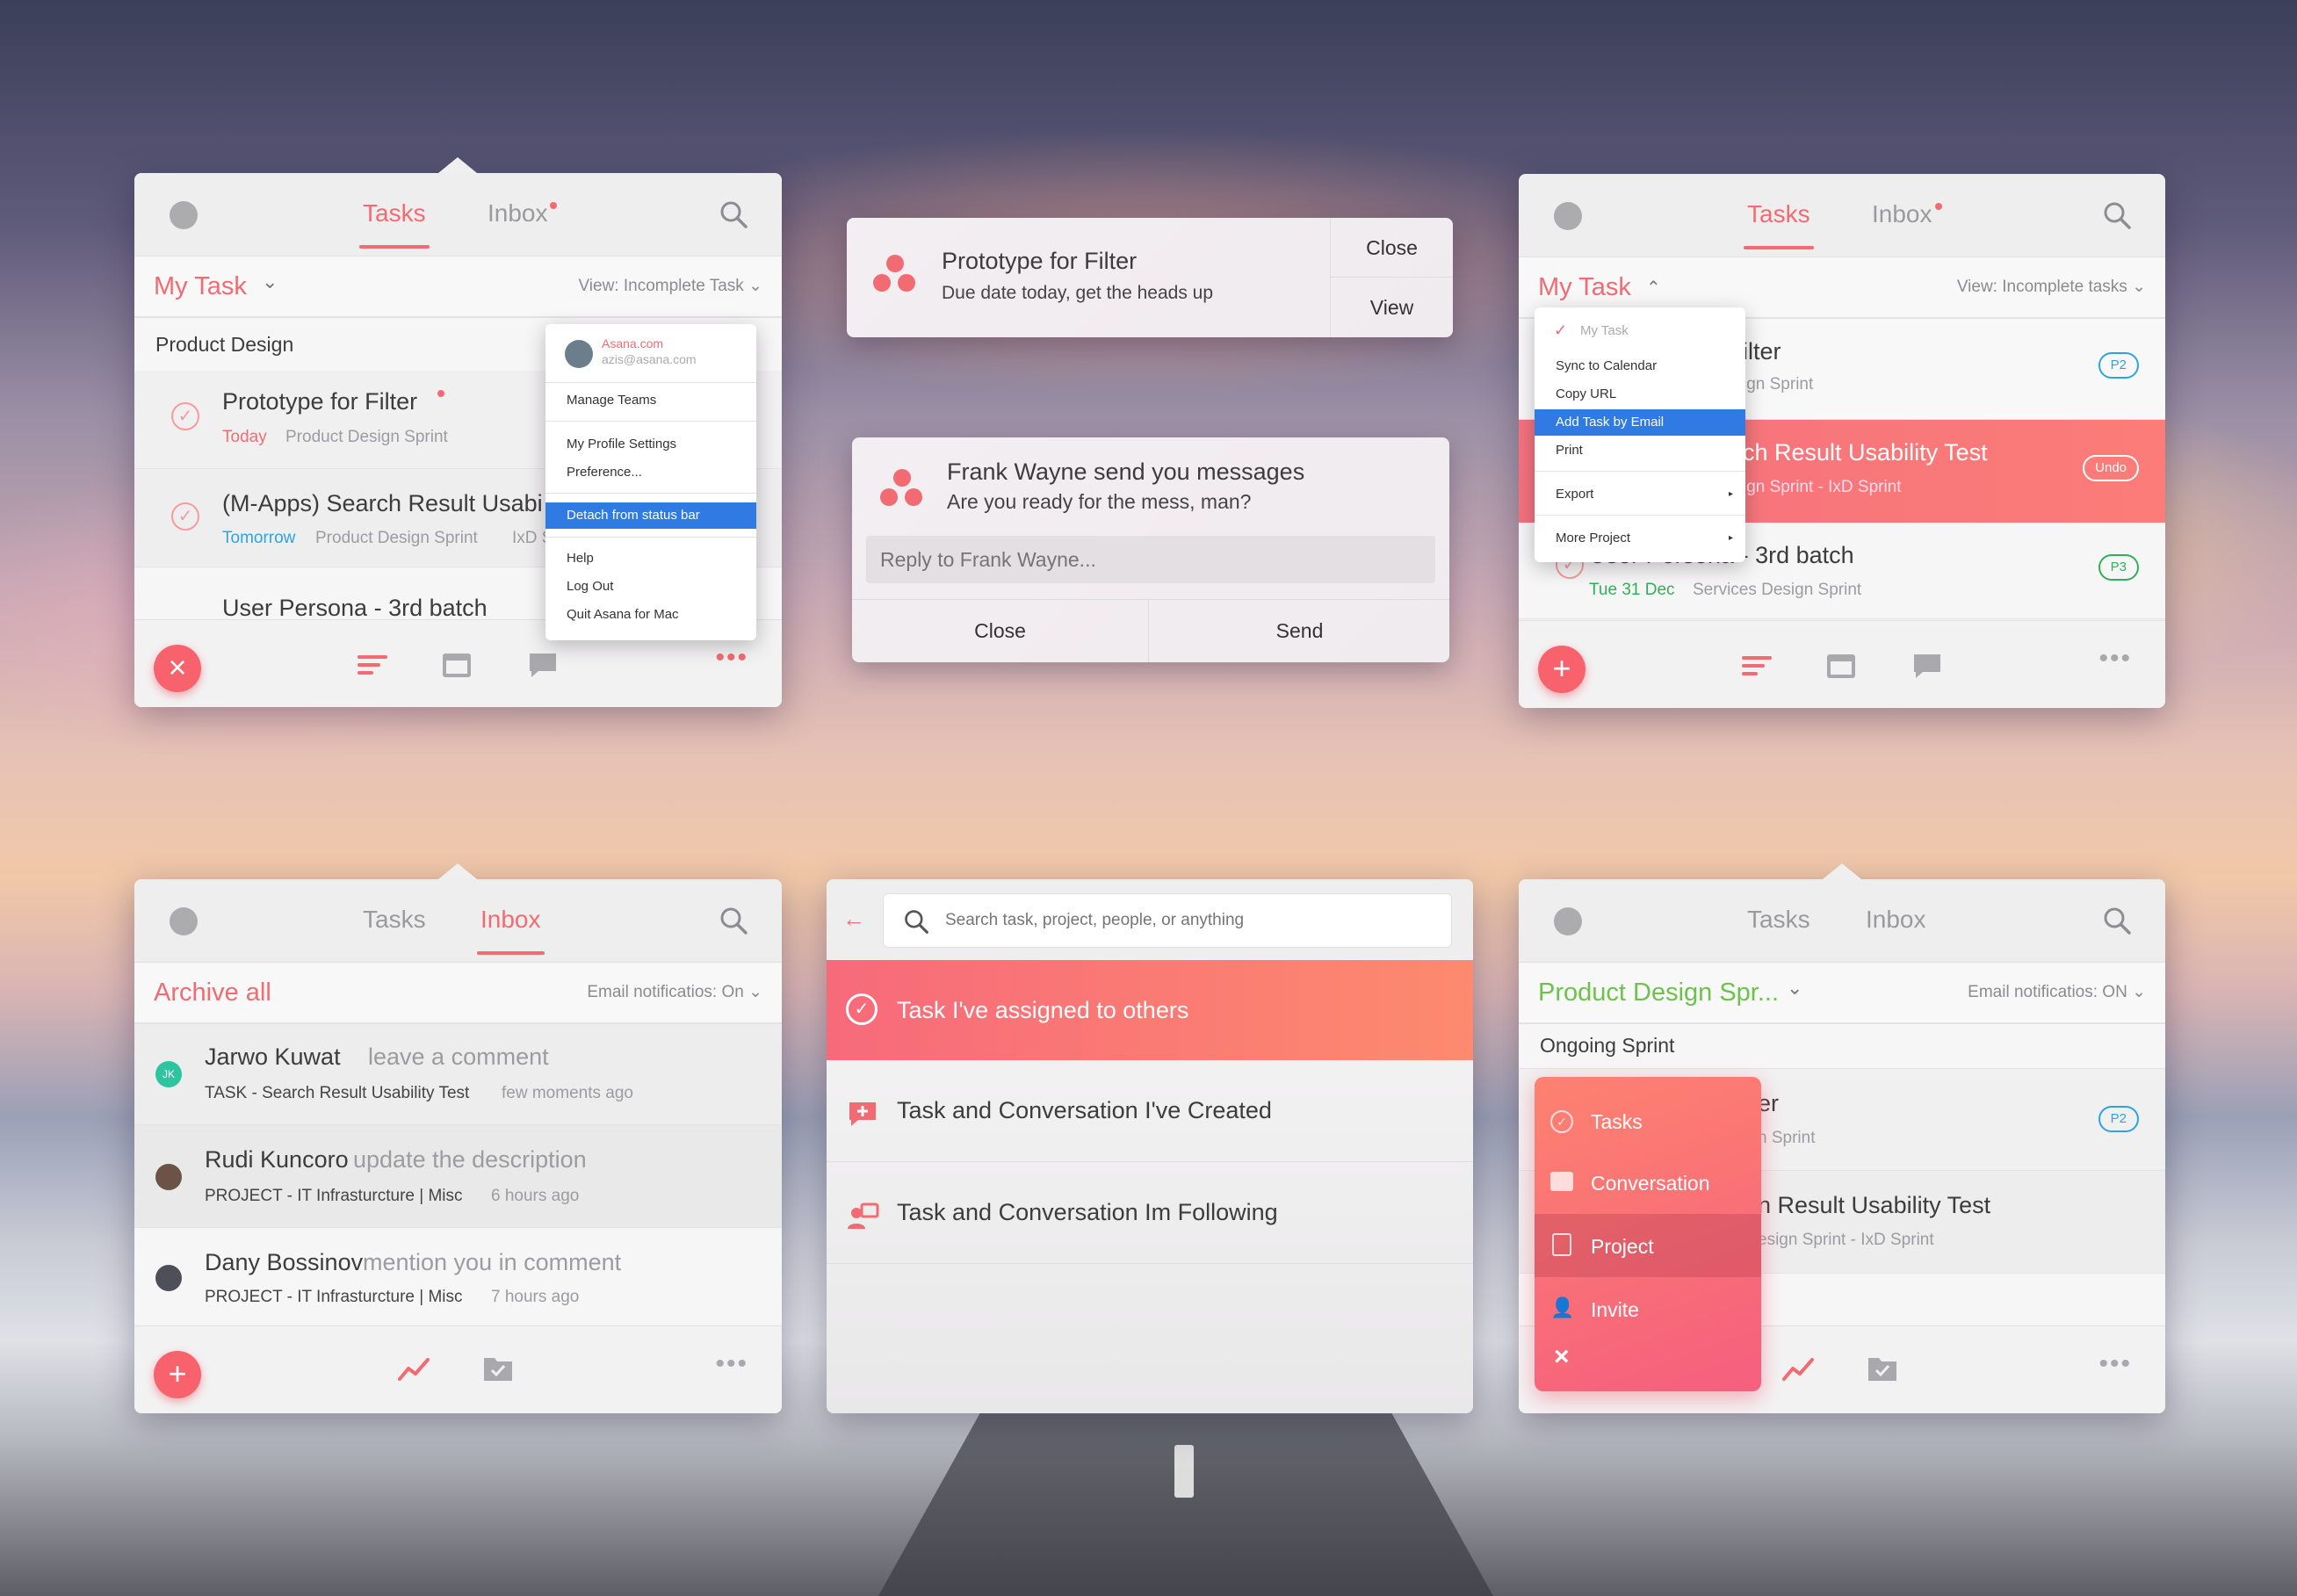 Image resolution: width=2297 pixels, height=1596 pixels. What do you see at coordinates (1150, 1111) in the screenshot?
I see `search-option: Task and Conversation I've Created` at bounding box center [1150, 1111].